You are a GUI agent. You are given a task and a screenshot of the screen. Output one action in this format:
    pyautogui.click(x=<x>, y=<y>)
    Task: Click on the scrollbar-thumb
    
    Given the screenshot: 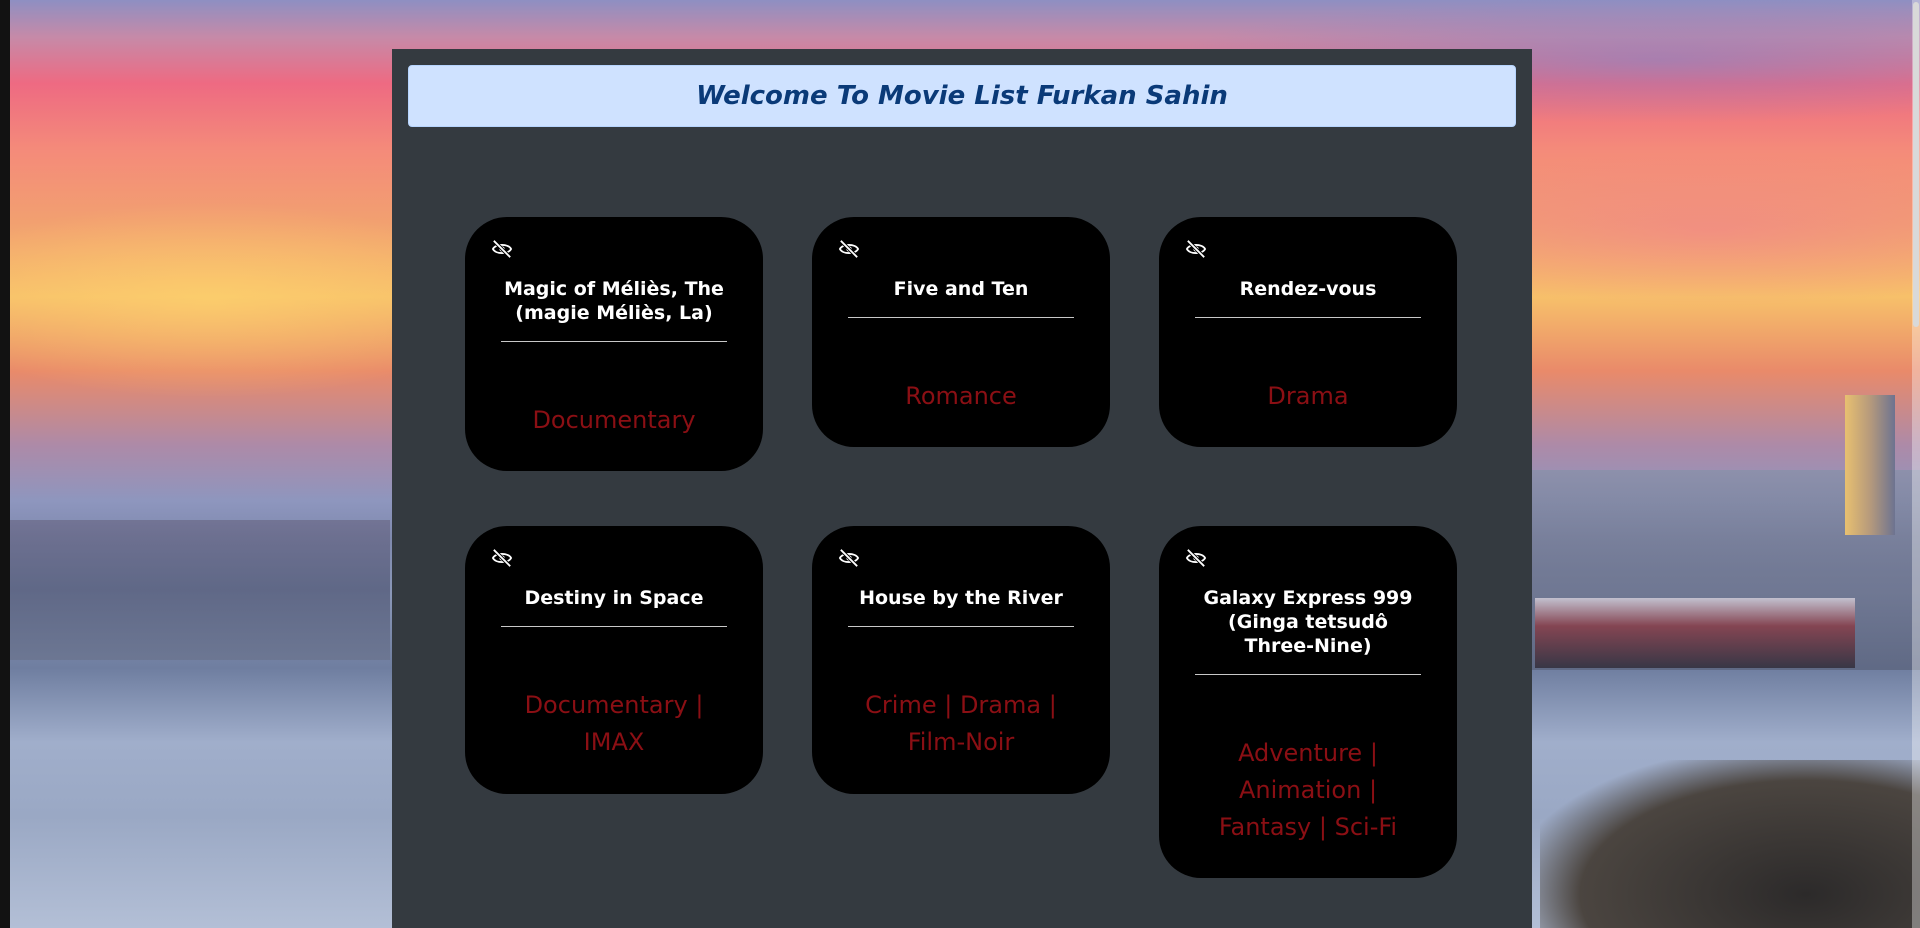 What is the action you would take?
    pyautogui.click(x=1916, y=164)
    